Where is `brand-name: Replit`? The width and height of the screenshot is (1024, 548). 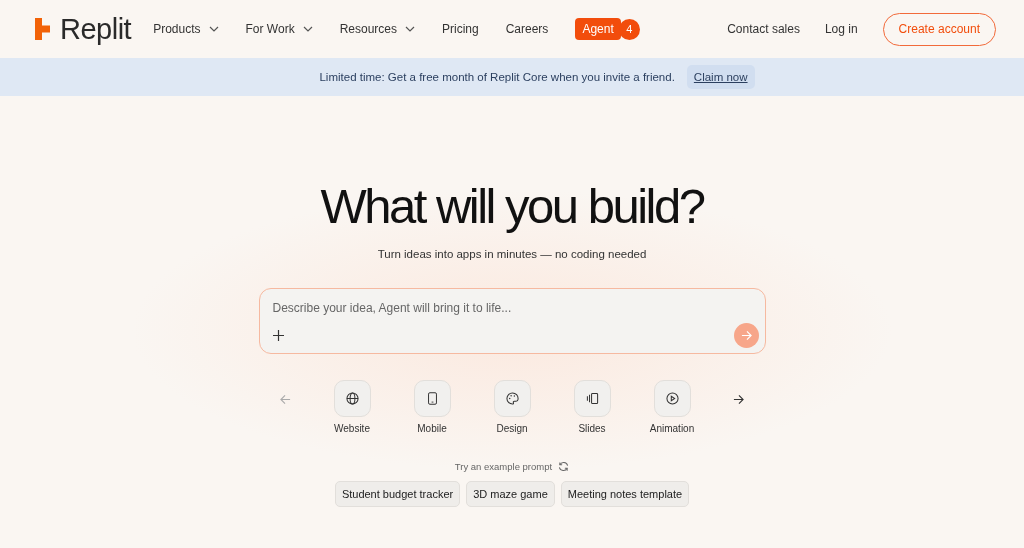
brand-name: Replit is located at coordinates (96, 29).